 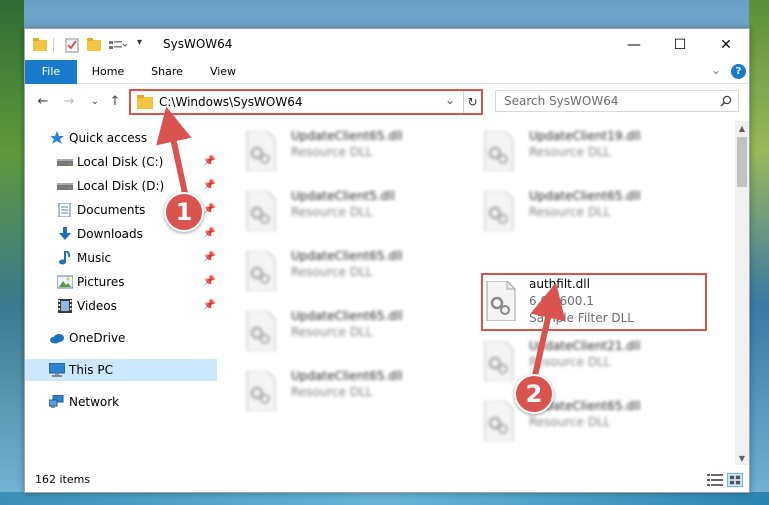 What do you see at coordinates (43, 101) in the screenshot?
I see `back-button: ←` at bounding box center [43, 101].